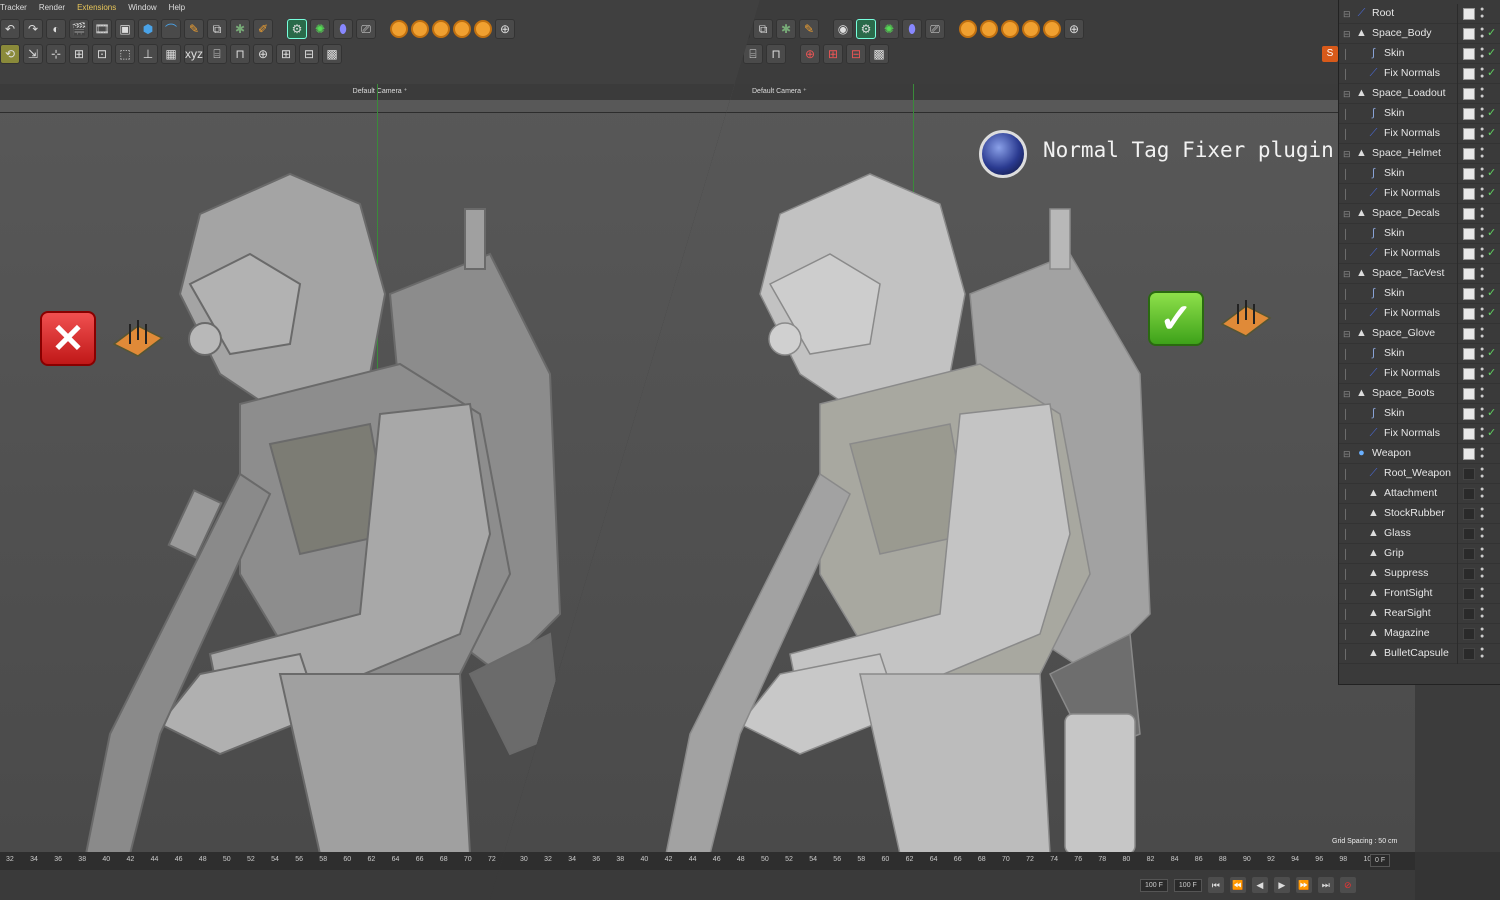  Describe the element at coordinates (1380, 860) in the screenshot. I see `current-frame-field: 0 F` at that location.